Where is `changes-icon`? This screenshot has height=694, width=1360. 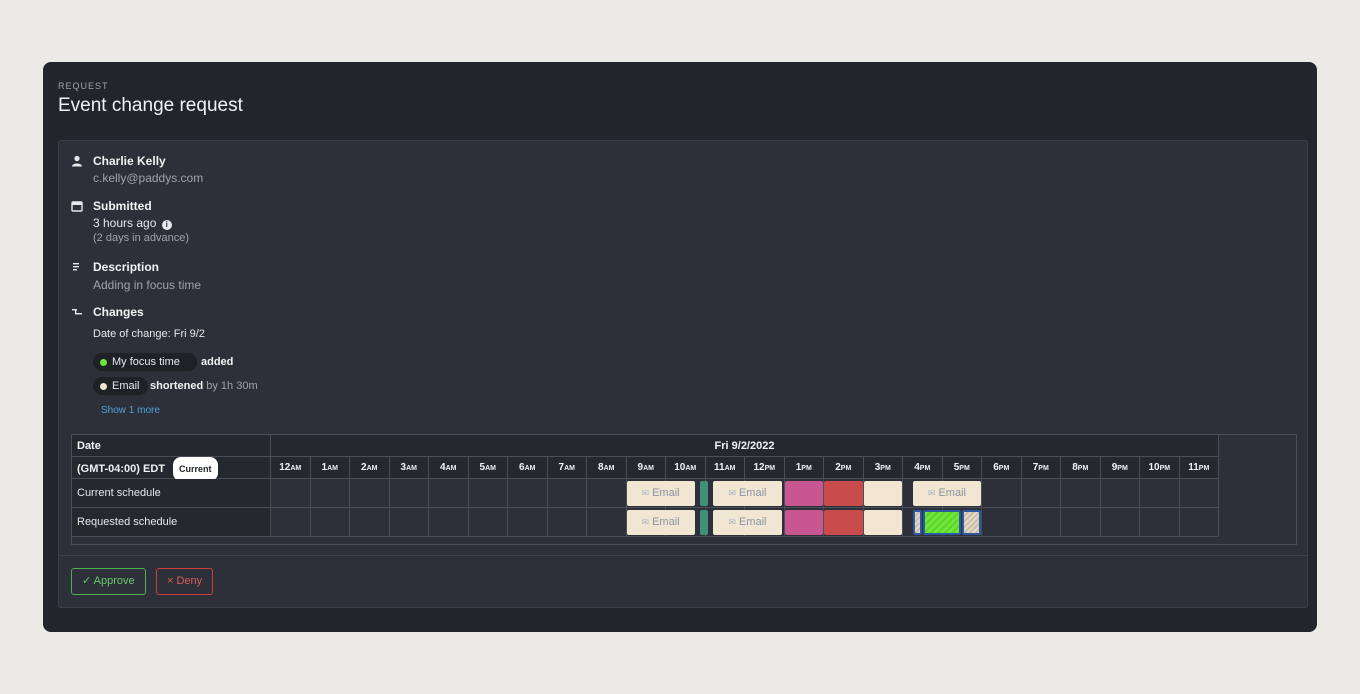
changes-icon is located at coordinates (77, 312).